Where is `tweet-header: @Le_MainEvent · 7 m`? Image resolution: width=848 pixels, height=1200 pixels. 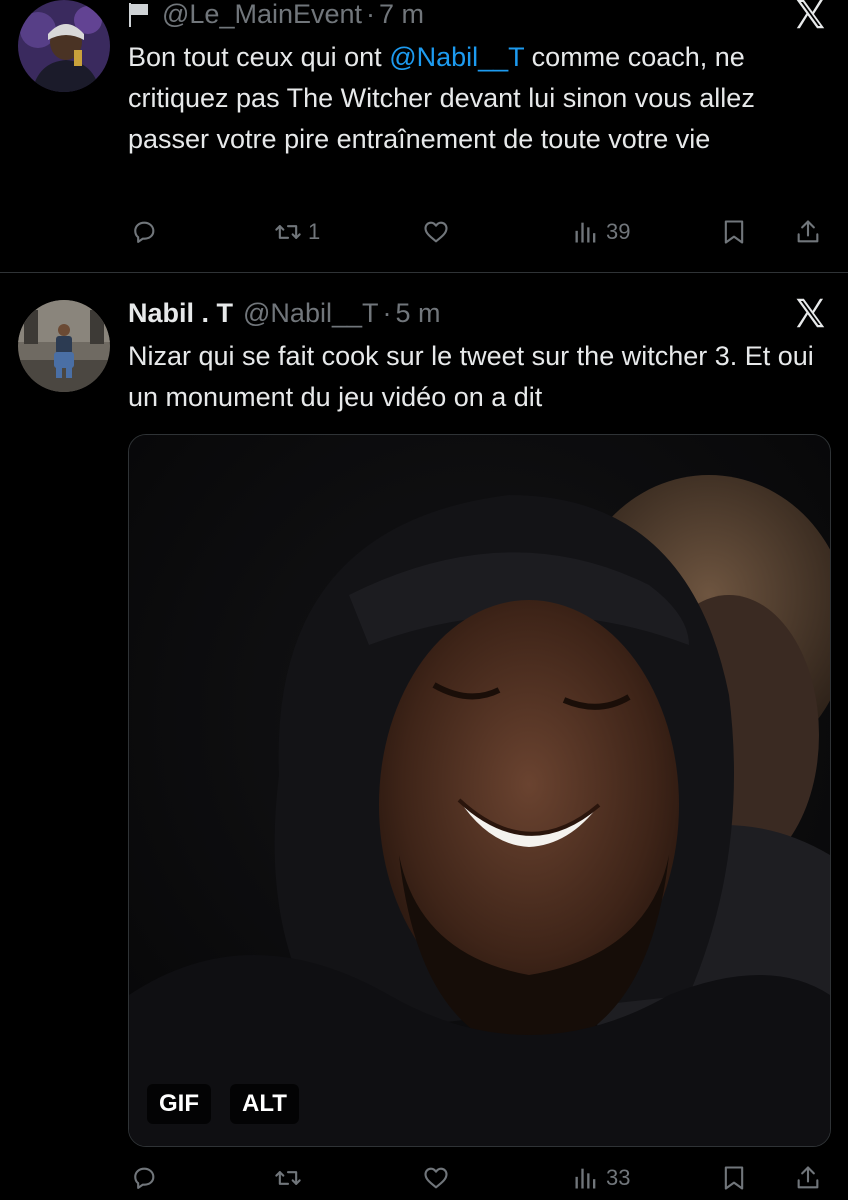 tweet-header: @Le_MainEvent · 7 m is located at coordinates (478, 17).